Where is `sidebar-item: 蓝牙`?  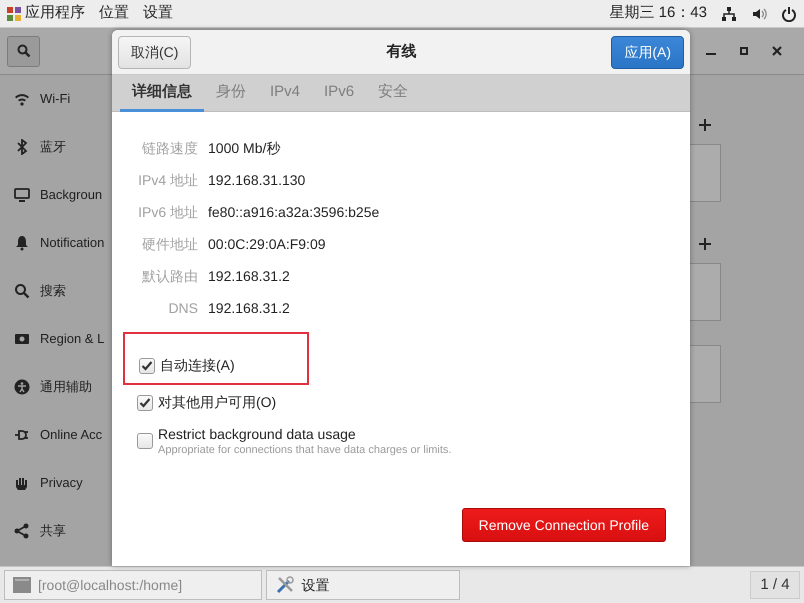 sidebar-item: 蓝牙 is located at coordinates (56, 147).